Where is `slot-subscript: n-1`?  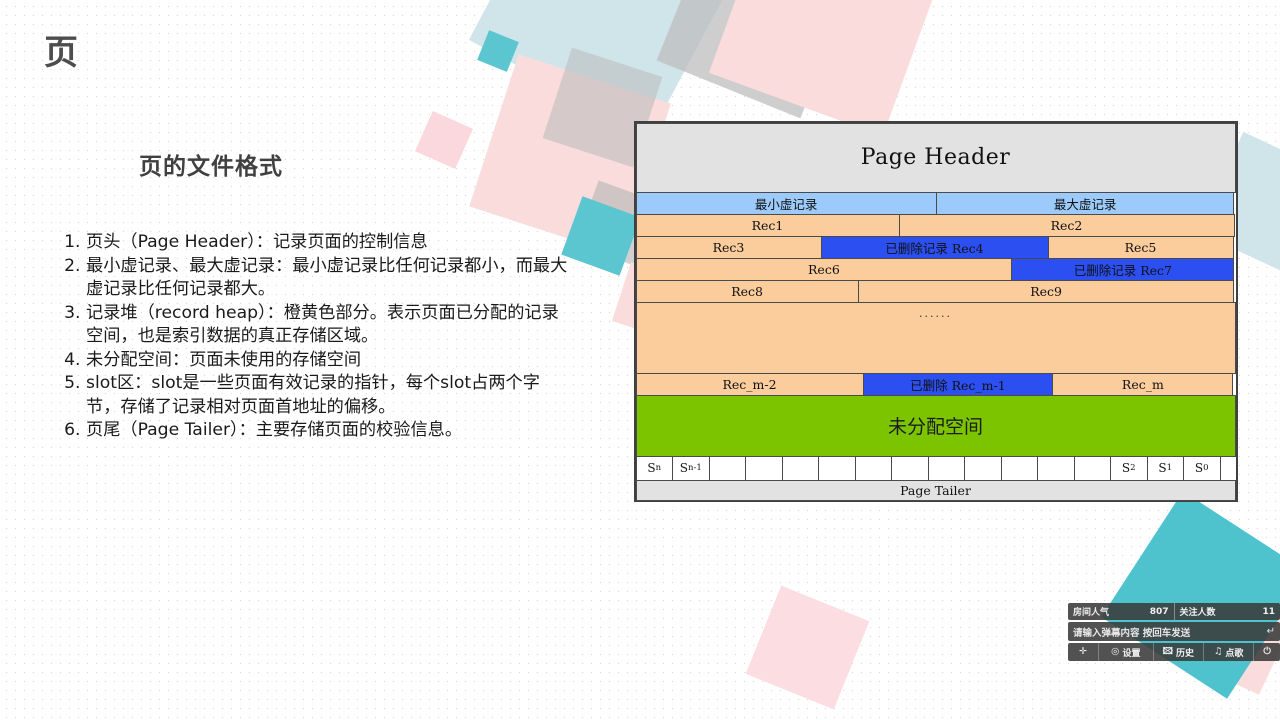
slot-subscript: n-1 is located at coordinates (694, 468).